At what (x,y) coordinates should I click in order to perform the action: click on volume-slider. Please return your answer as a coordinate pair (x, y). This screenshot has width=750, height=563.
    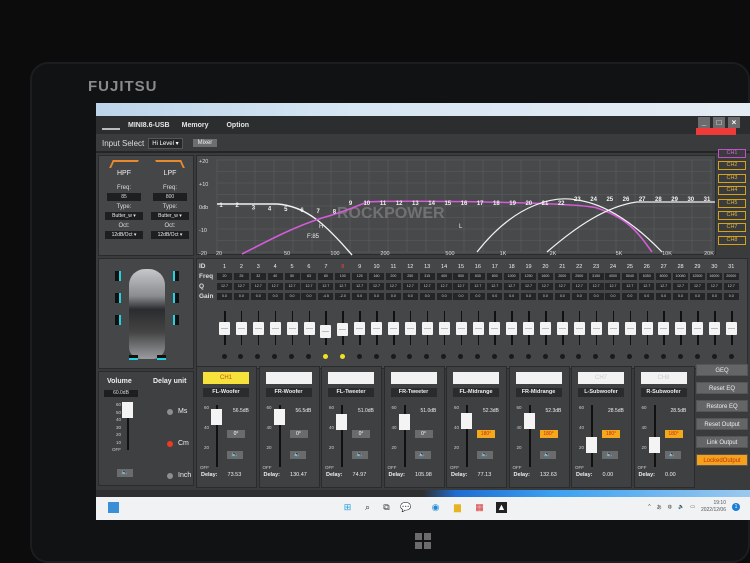
    Looking at the image, I should click on (127, 410).